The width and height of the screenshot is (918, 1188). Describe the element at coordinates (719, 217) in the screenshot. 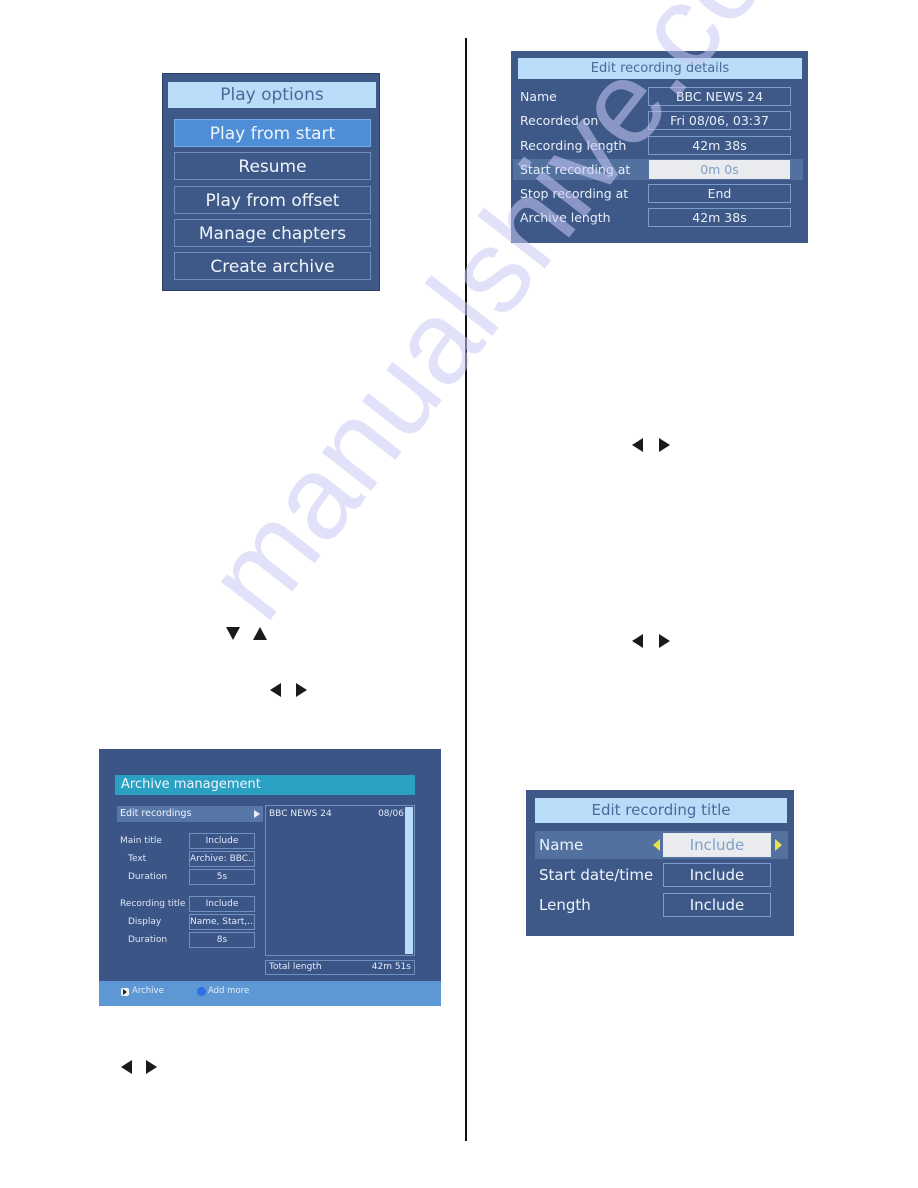

I see `archive-length-field: 42m 38s` at that location.